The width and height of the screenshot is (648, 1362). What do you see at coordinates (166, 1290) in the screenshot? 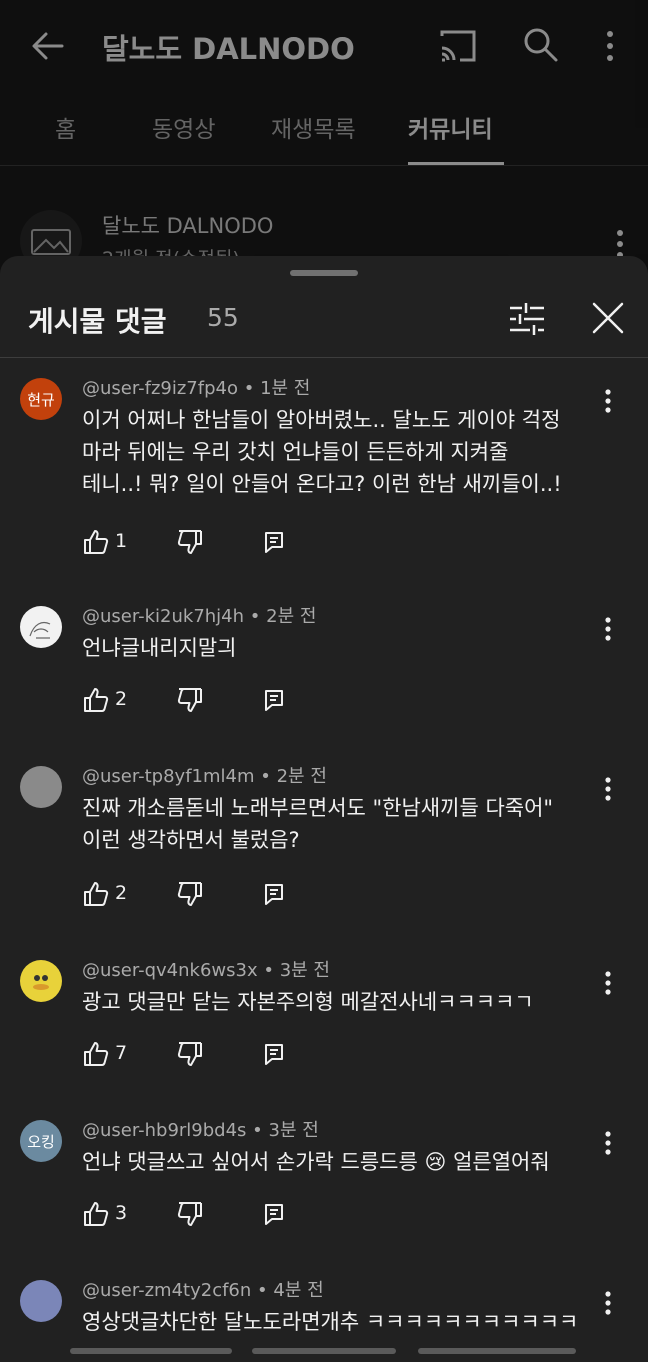
I see `comment-author: @user-zm4ty2cf6n` at bounding box center [166, 1290].